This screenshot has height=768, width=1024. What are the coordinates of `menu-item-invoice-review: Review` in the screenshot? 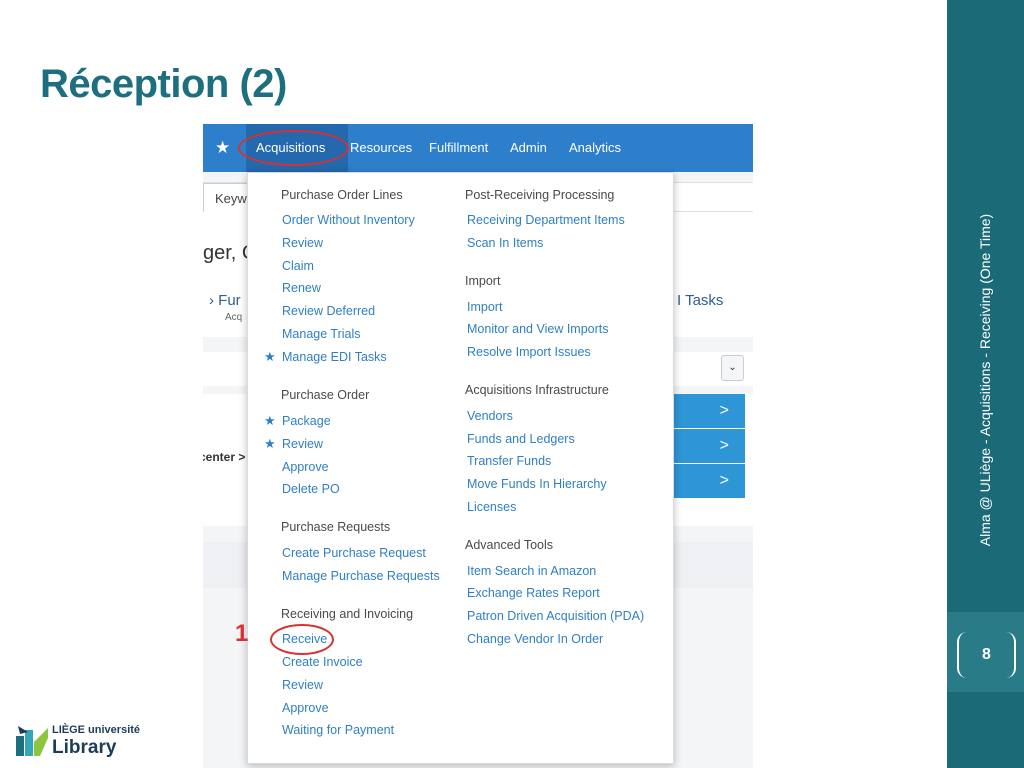 It's located at (302, 685).